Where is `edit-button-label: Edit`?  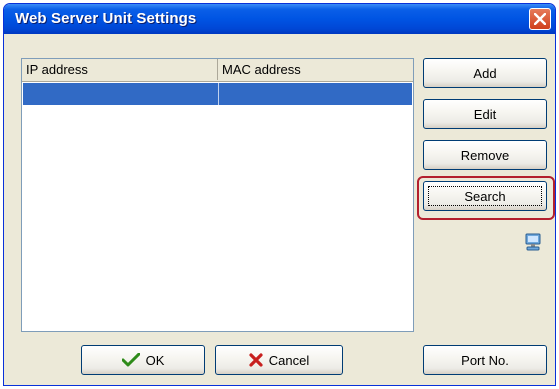 edit-button-label: Edit is located at coordinates (485, 114).